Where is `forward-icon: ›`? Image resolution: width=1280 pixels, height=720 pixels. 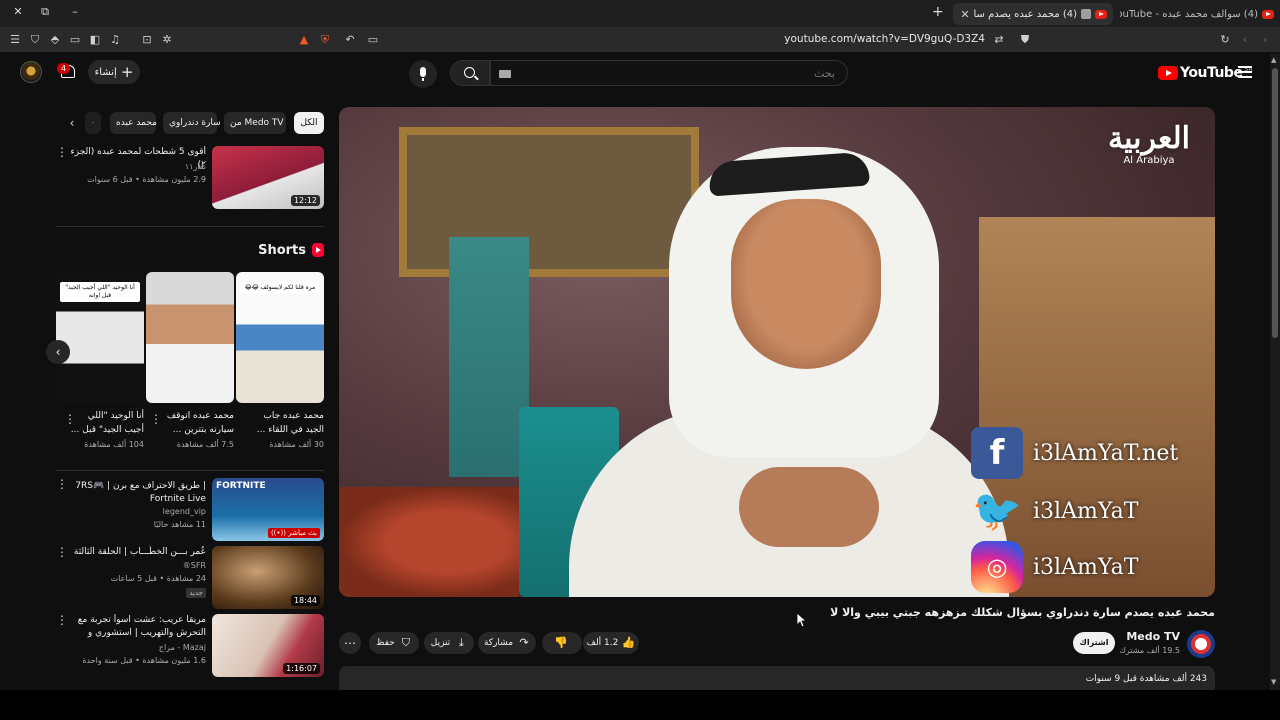 forward-icon: › is located at coordinates (1265, 40).